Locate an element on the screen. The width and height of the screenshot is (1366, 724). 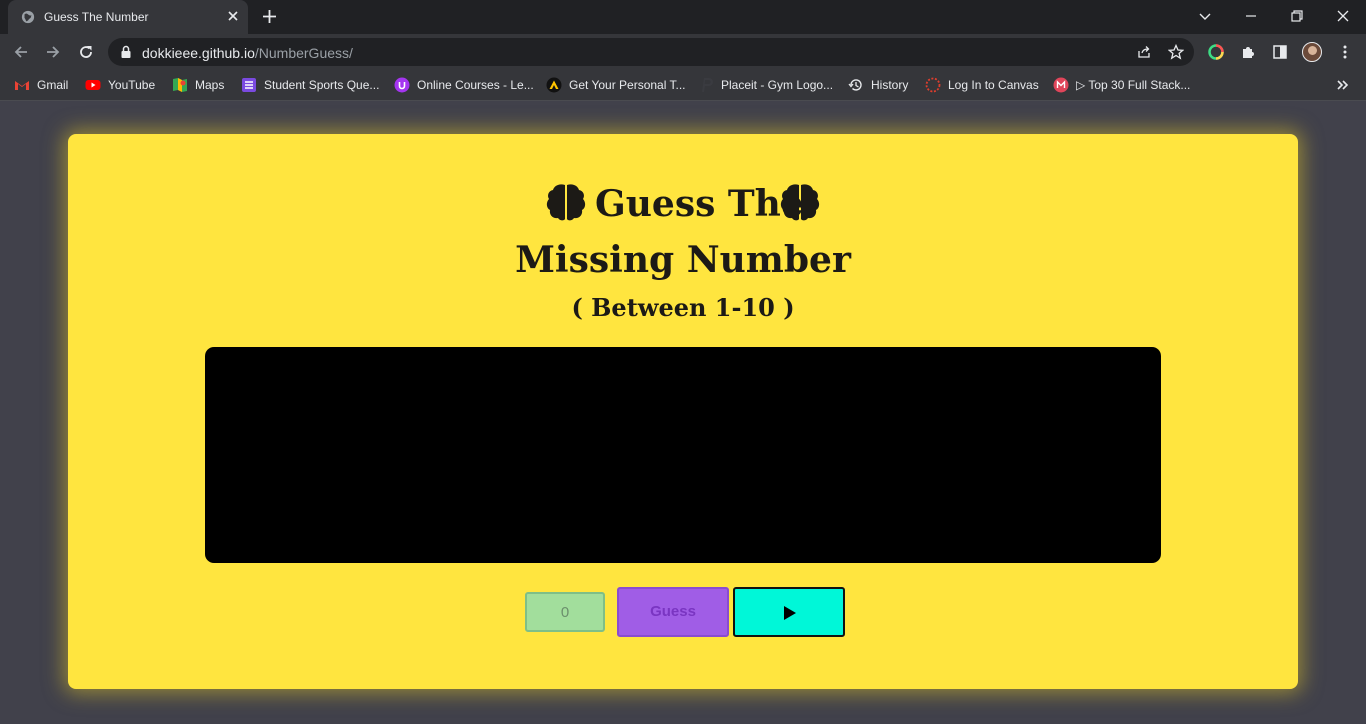
gmail-icon is located at coordinates (22, 85).